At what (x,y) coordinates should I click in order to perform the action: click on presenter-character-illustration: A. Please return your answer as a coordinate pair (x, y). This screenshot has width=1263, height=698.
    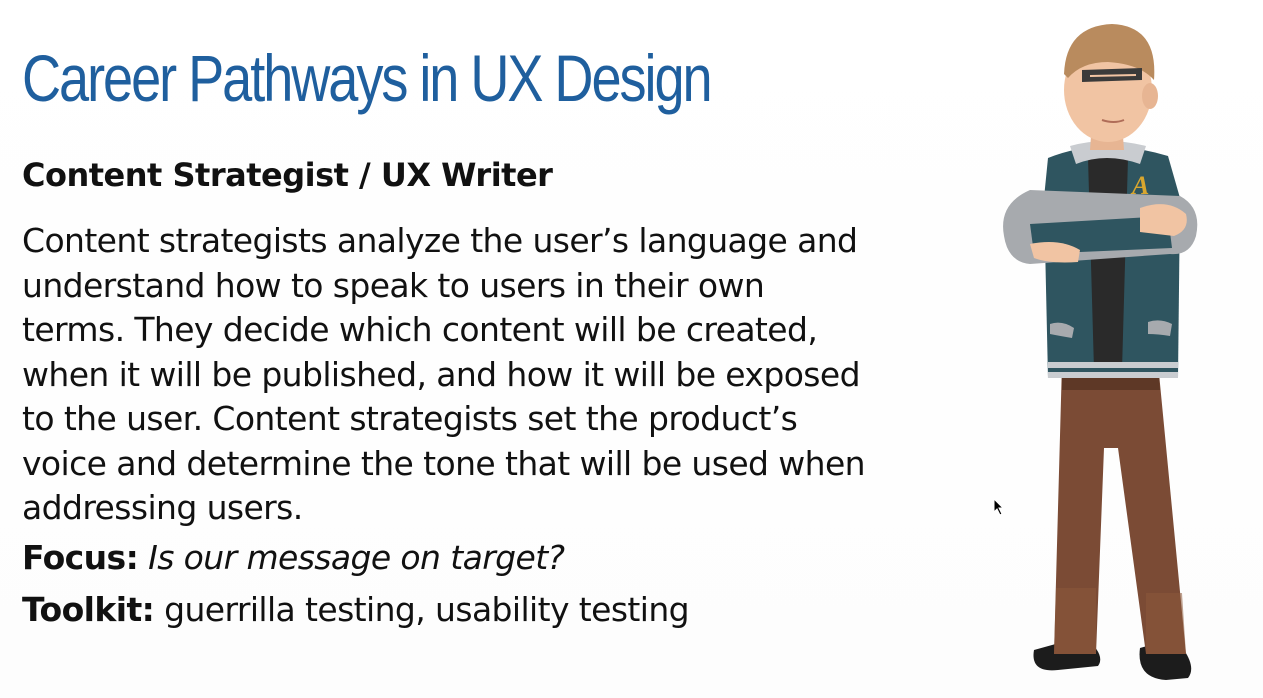
    Looking at the image, I should click on (1100, 352).